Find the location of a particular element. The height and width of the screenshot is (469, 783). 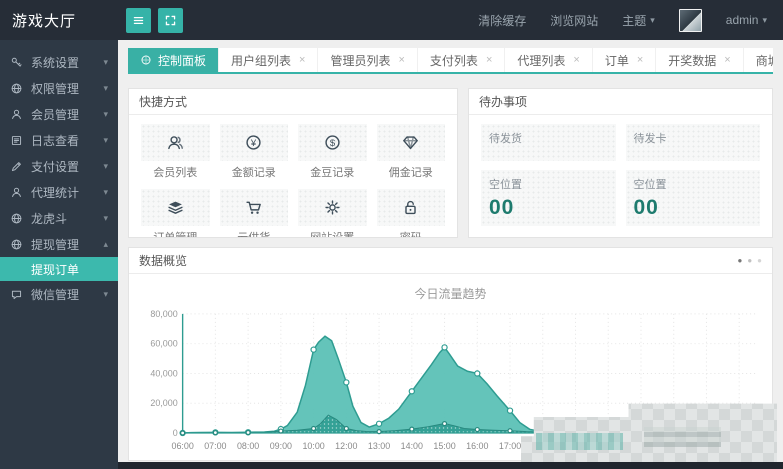

sidebar-item: 日志查看 ▾ is located at coordinates (59, 140).